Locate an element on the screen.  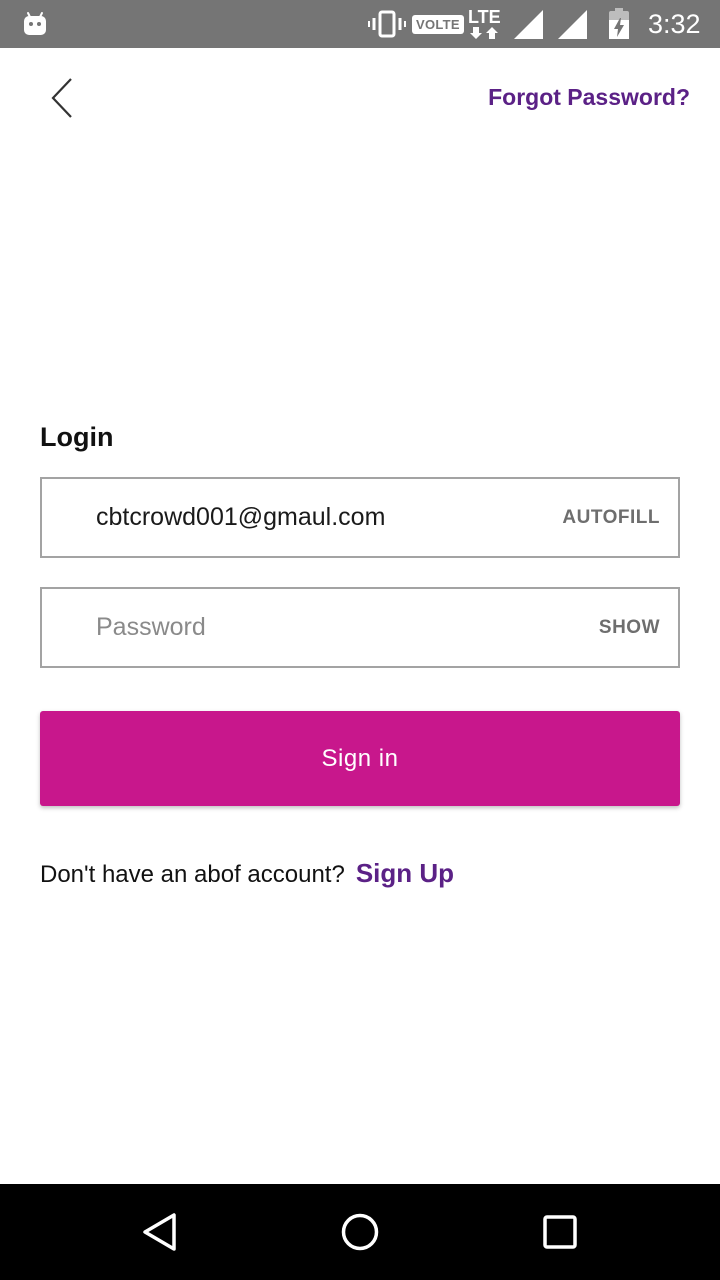
lte-icon: LTE is located at coordinates (484, 24).